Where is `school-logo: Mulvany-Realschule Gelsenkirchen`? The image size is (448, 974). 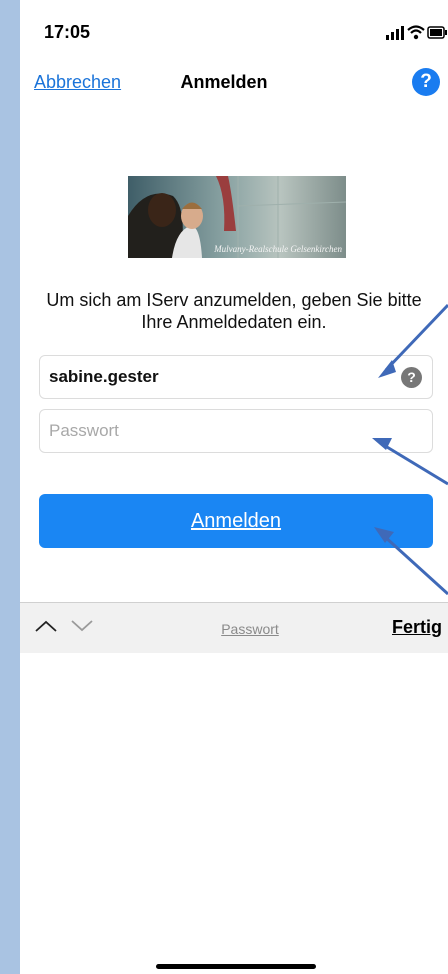
school-logo: Mulvany-Realschule Gelsenkirchen is located at coordinates (237, 217).